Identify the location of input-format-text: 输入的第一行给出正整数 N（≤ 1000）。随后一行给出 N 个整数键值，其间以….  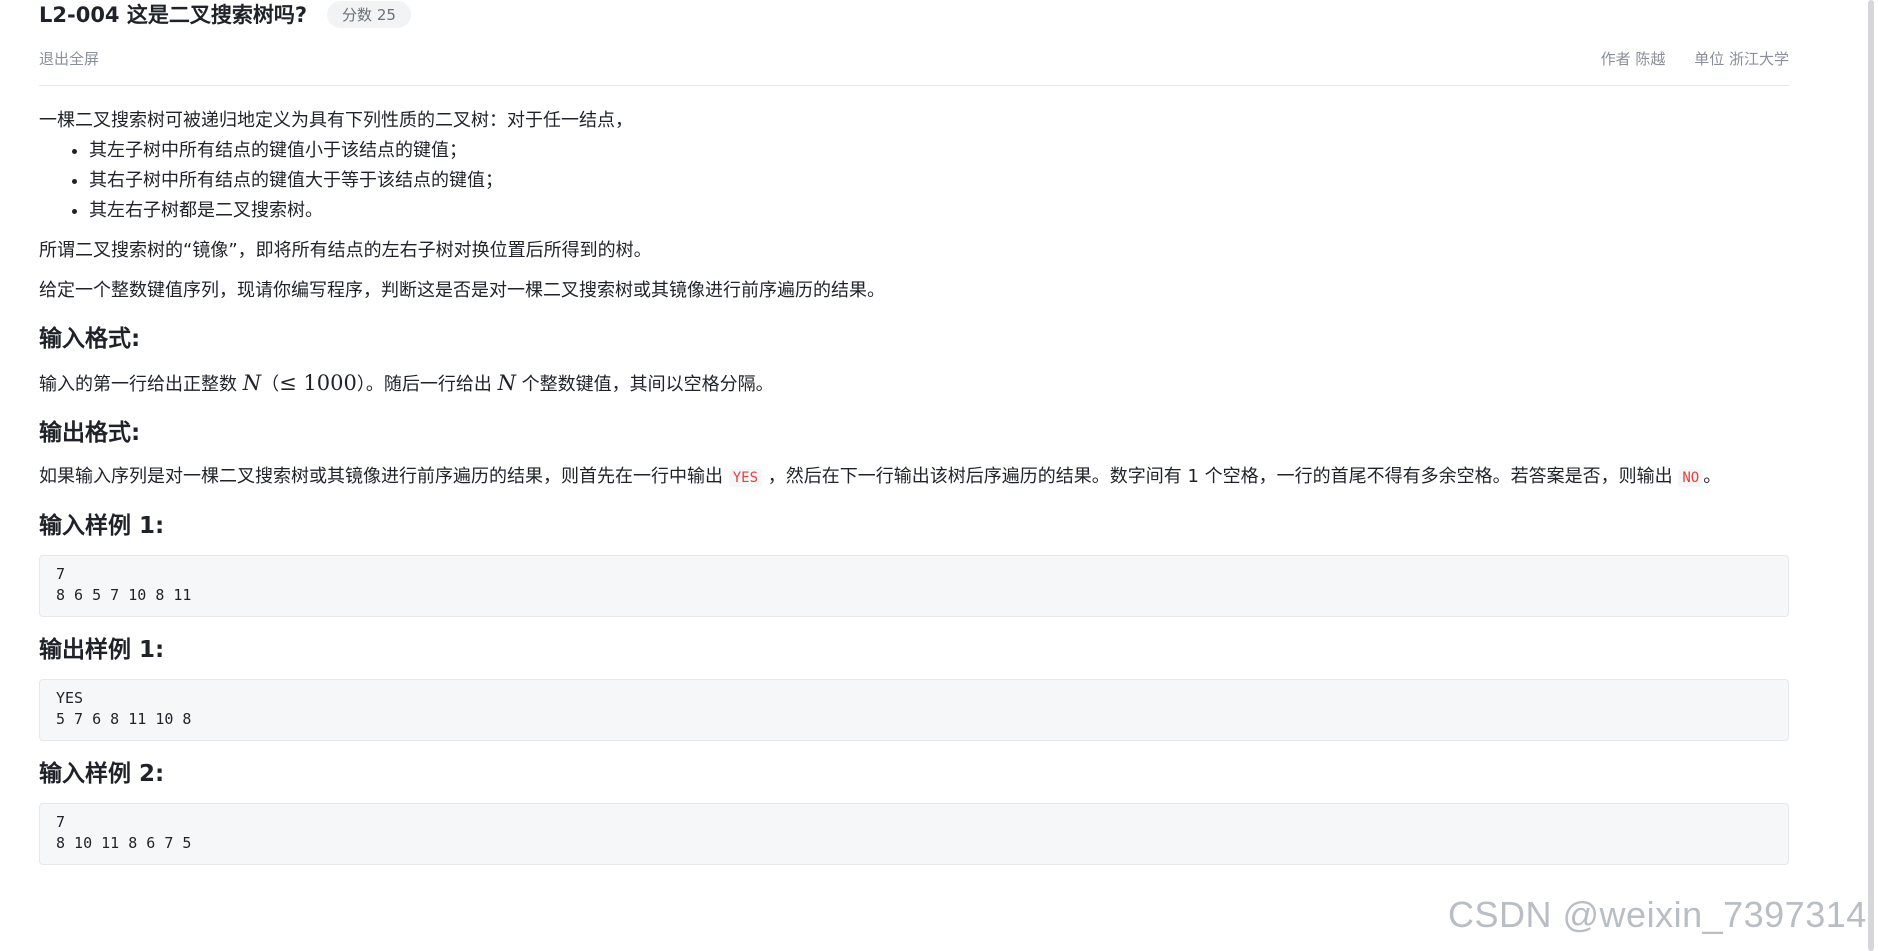
(914, 384).